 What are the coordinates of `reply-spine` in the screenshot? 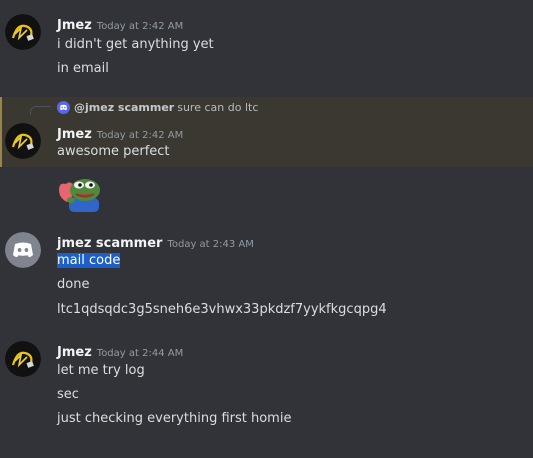 It's located at (40, 110).